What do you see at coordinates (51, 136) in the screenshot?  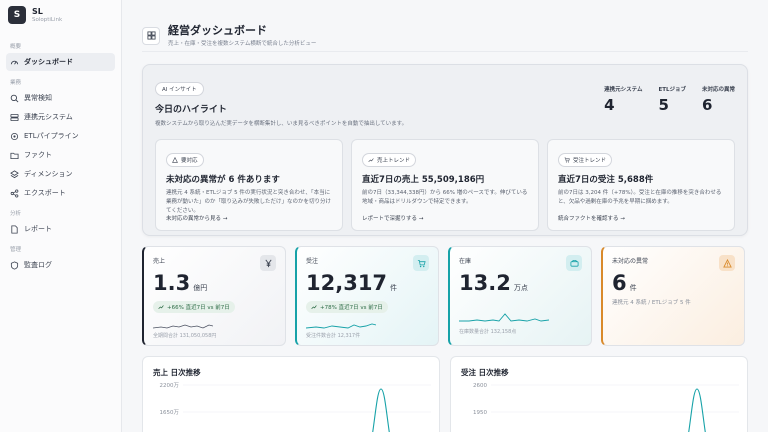 I see `sidebar-item-label: ETLパイプライン` at bounding box center [51, 136].